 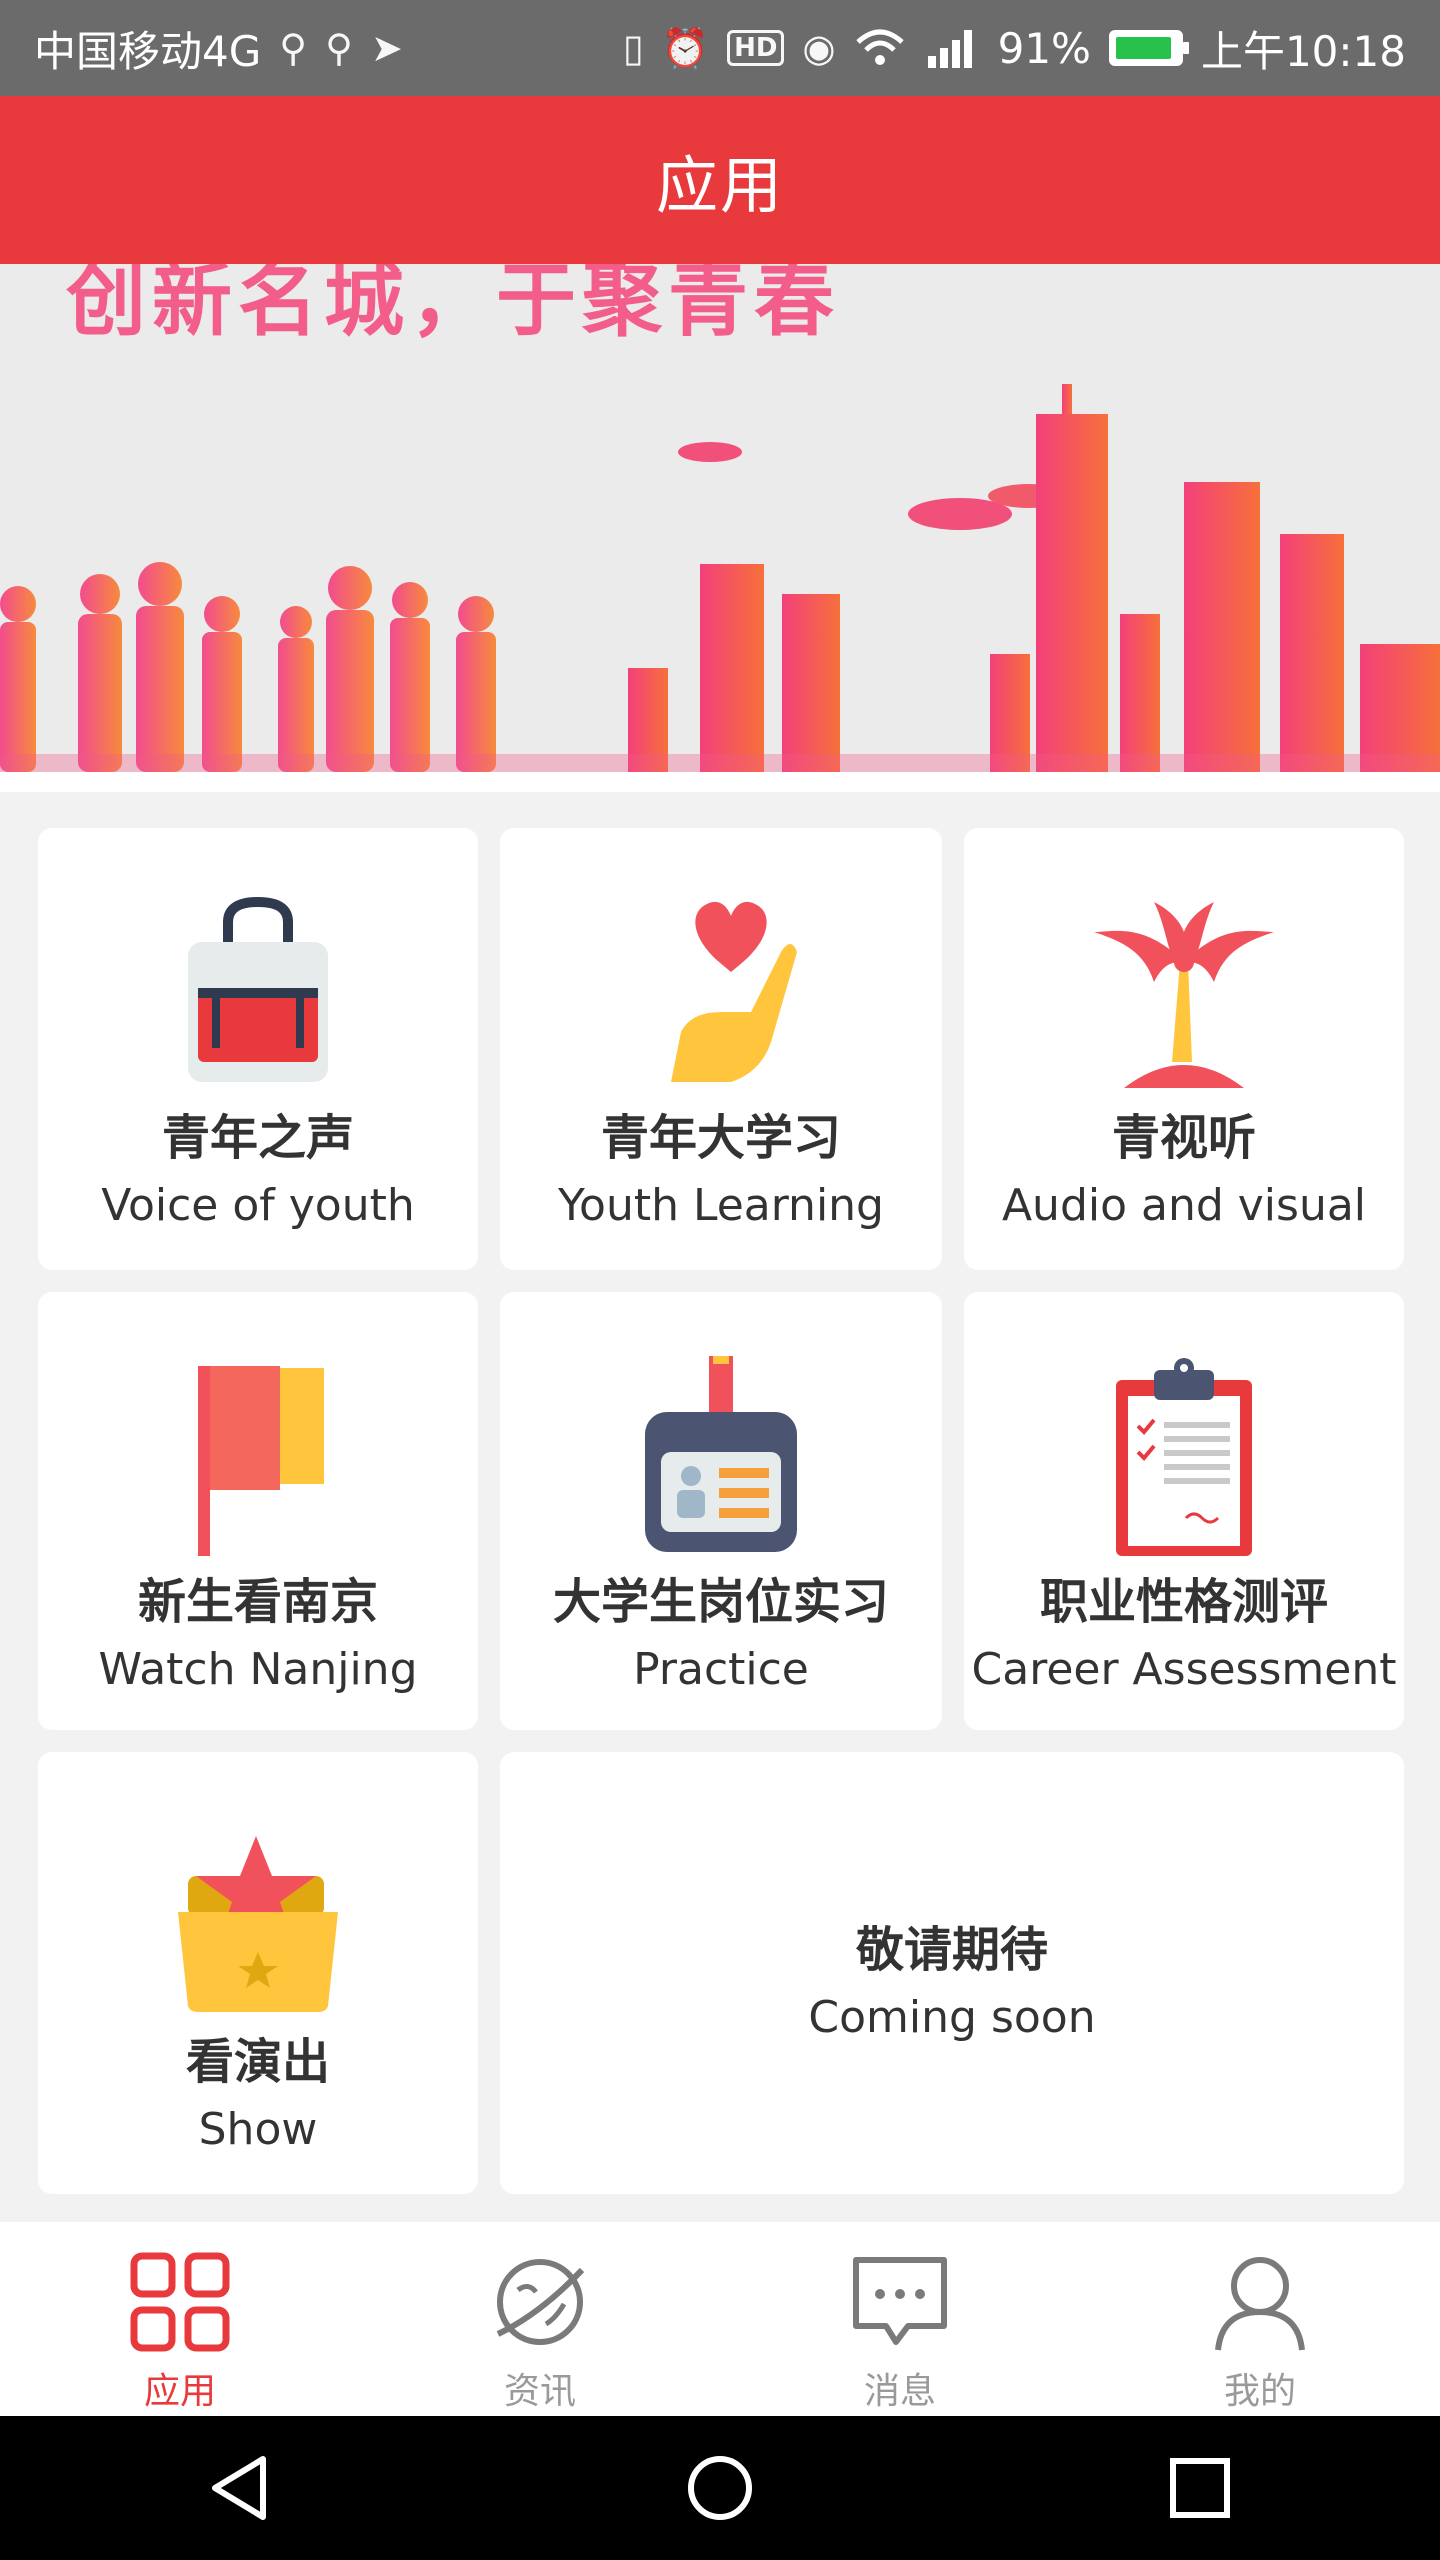 What do you see at coordinates (719, 185) in the screenshot?
I see `page-title: 应用` at bounding box center [719, 185].